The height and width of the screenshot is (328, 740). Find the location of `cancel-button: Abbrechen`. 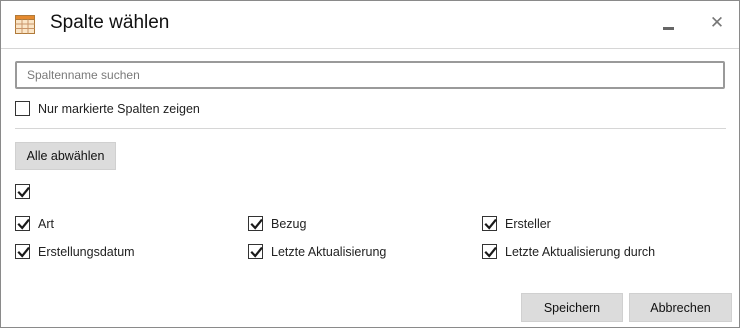

cancel-button: Abbrechen is located at coordinates (680, 307).